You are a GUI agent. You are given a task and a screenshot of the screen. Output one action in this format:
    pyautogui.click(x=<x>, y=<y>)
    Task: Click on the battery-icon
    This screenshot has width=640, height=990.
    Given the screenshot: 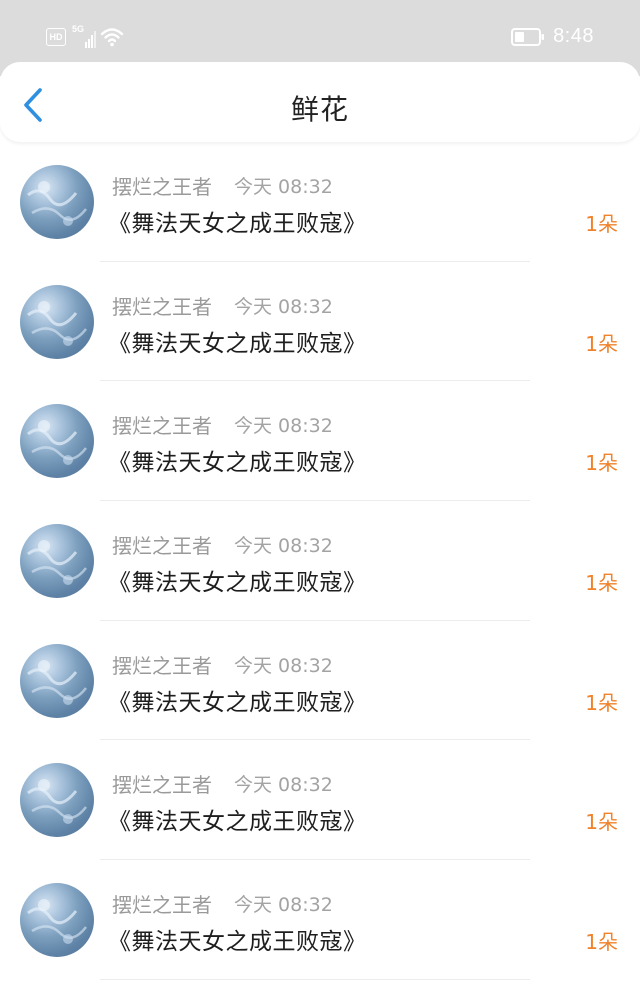 What is the action you would take?
    pyautogui.click(x=528, y=36)
    